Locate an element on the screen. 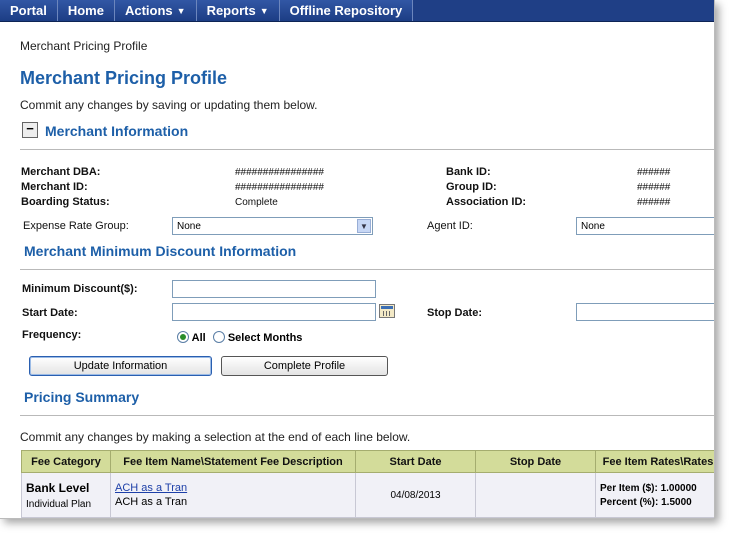  collapse-toggle-button: − is located at coordinates (30, 130).